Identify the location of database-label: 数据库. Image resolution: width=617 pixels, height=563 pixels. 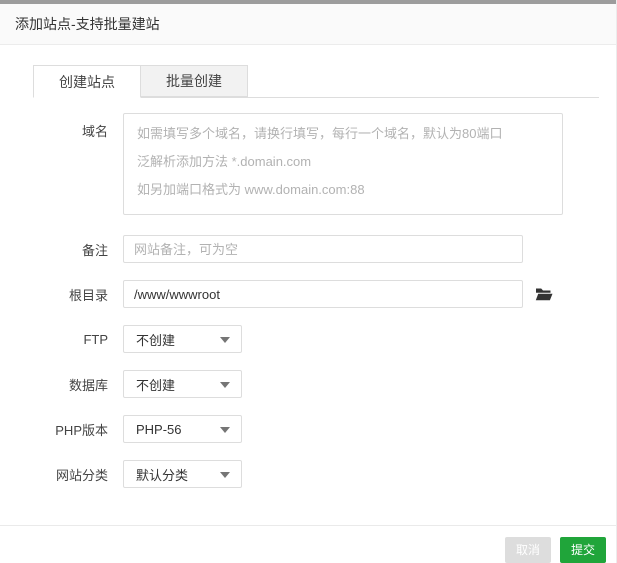
(88, 385).